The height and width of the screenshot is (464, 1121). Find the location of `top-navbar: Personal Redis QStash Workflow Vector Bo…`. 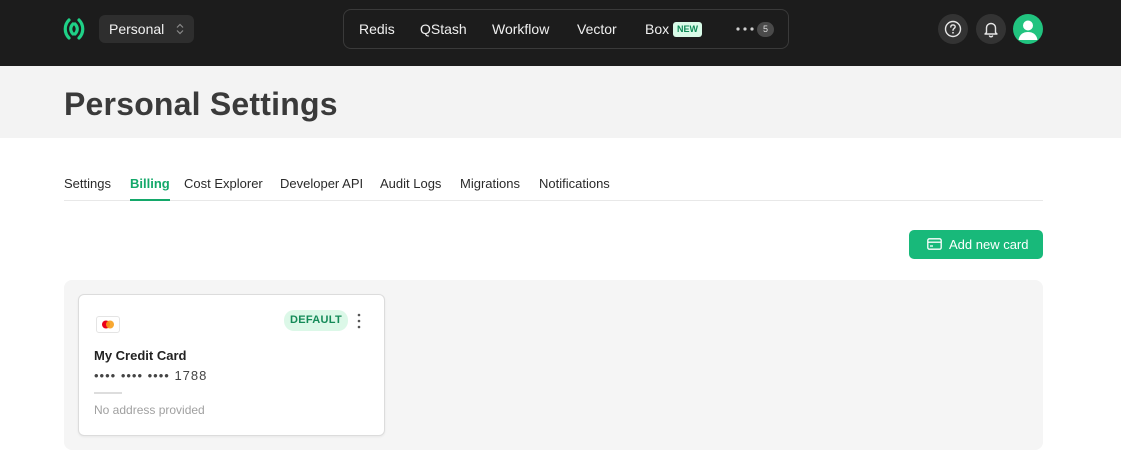

top-navbar: Personal Redis QStash Workflow Vector Bo… is located at coordinates (560, 33).